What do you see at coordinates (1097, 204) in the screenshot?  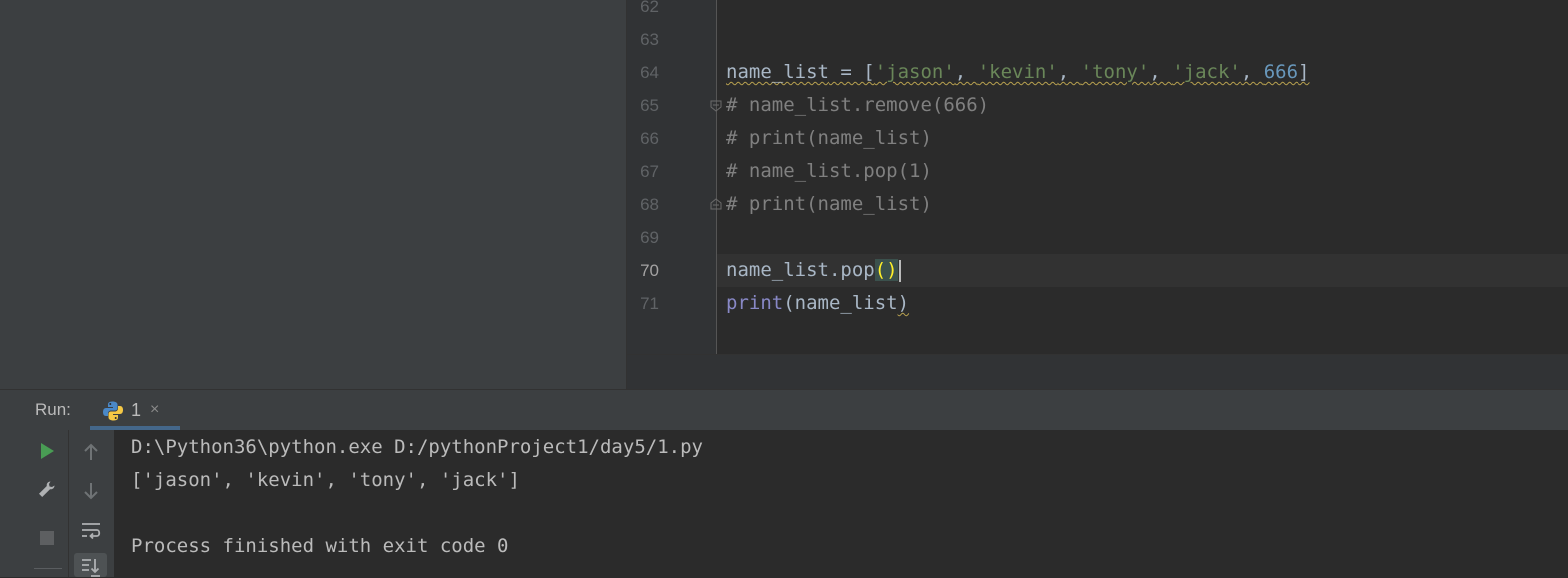 I see `code-line: 68 # print(name_list)` at bounding box center [1097, 204].